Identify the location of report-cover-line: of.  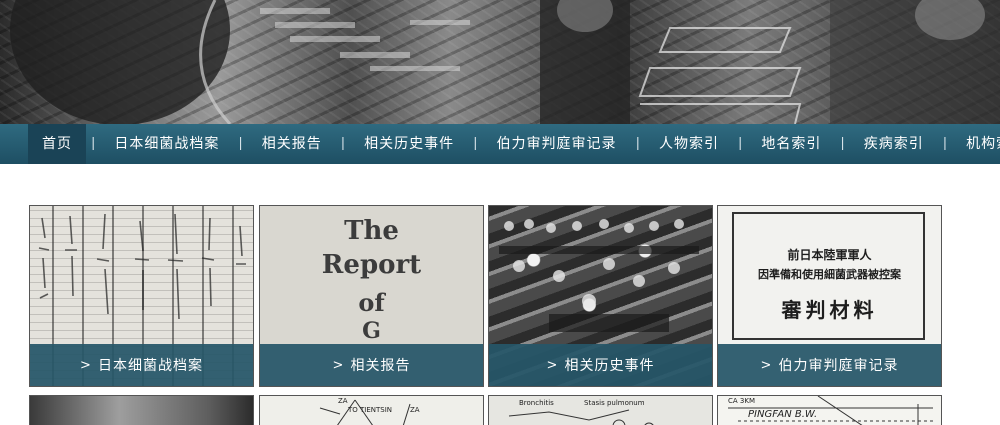
(371, 302).